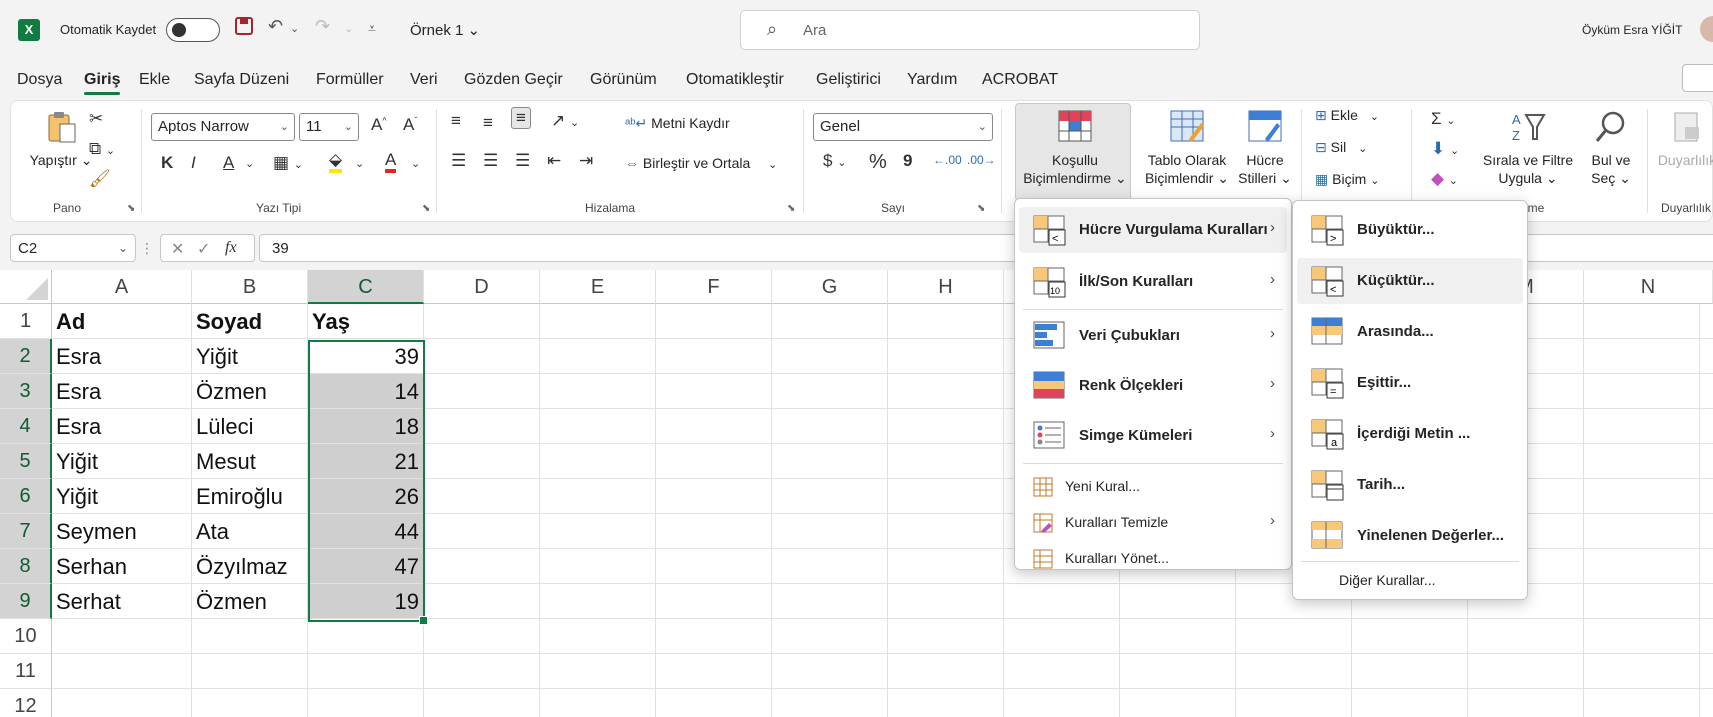 The height and width of the screenshot is (717, 1713). Describe the element at coordinates (250, 356) in the screenshot. I see `cell-b2: Yiğit` at that location.